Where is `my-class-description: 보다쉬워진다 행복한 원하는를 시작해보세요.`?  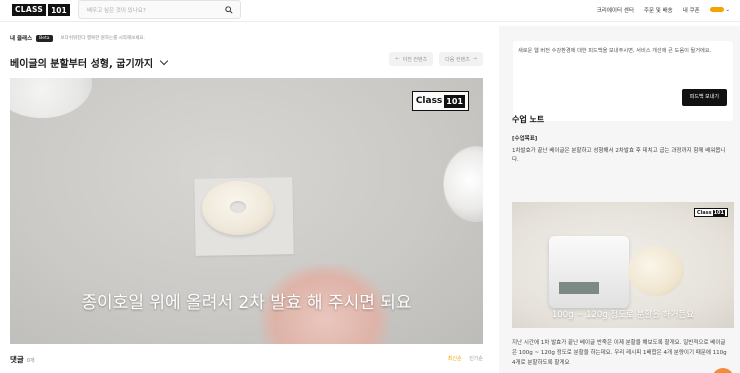
my-class-description: 보다쉬워진다 행복한 원하는를 시작해보세요. is located at coordinates (102, 38).